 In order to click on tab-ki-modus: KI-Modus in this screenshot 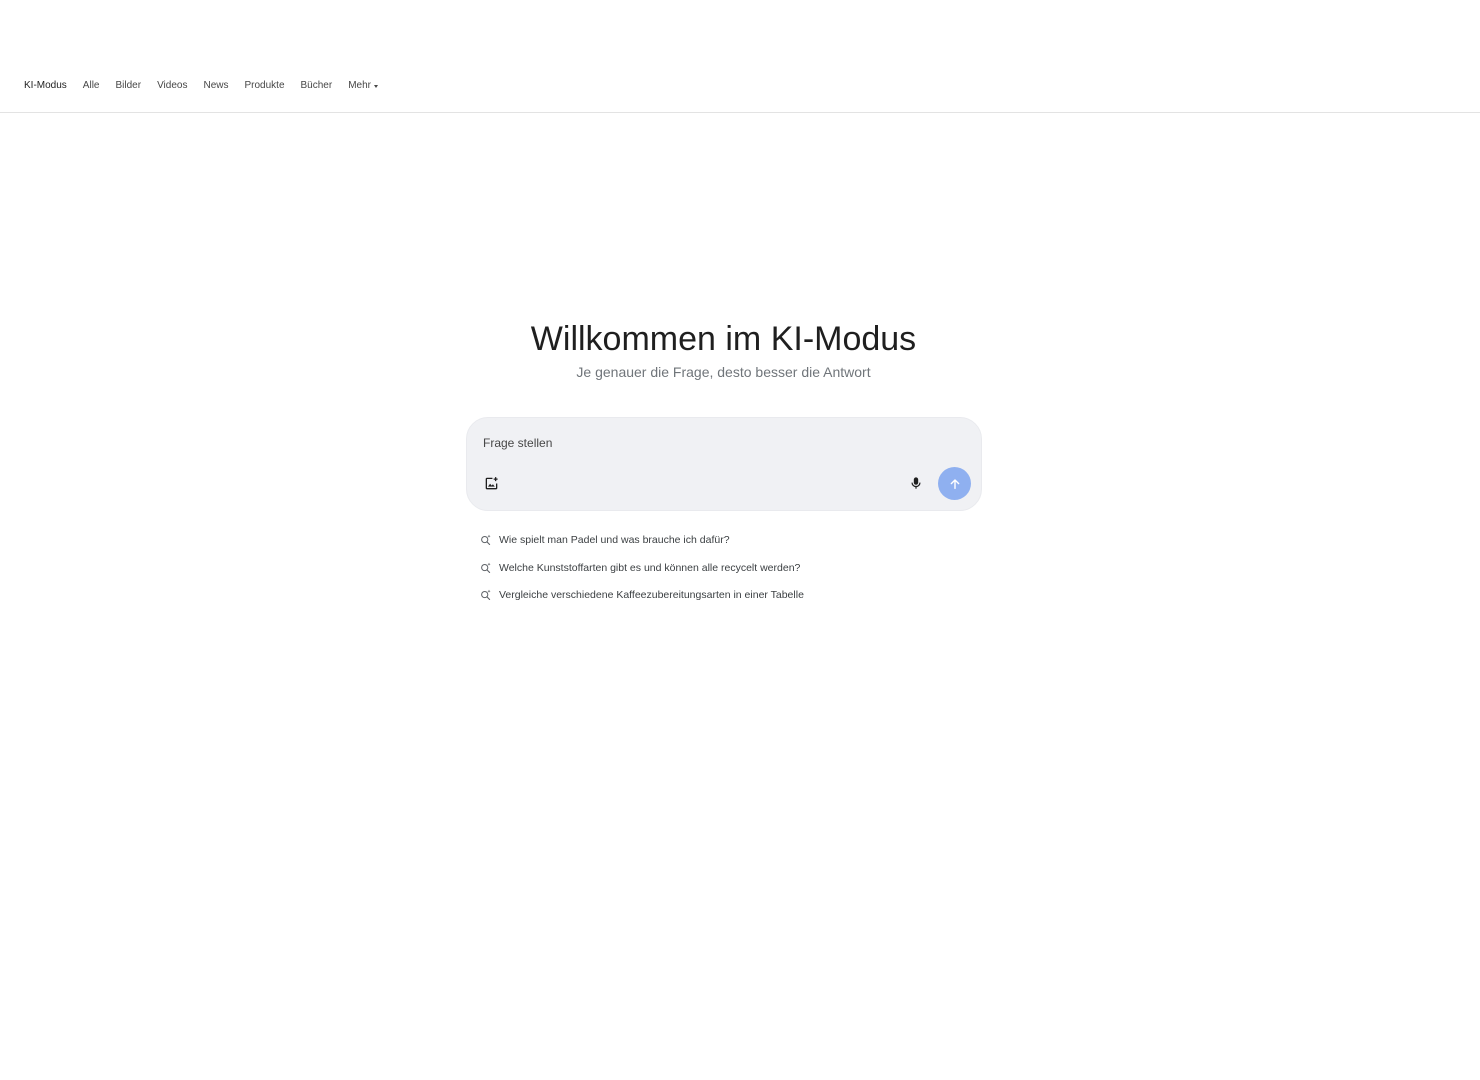, I will do `click(45, 86)`.